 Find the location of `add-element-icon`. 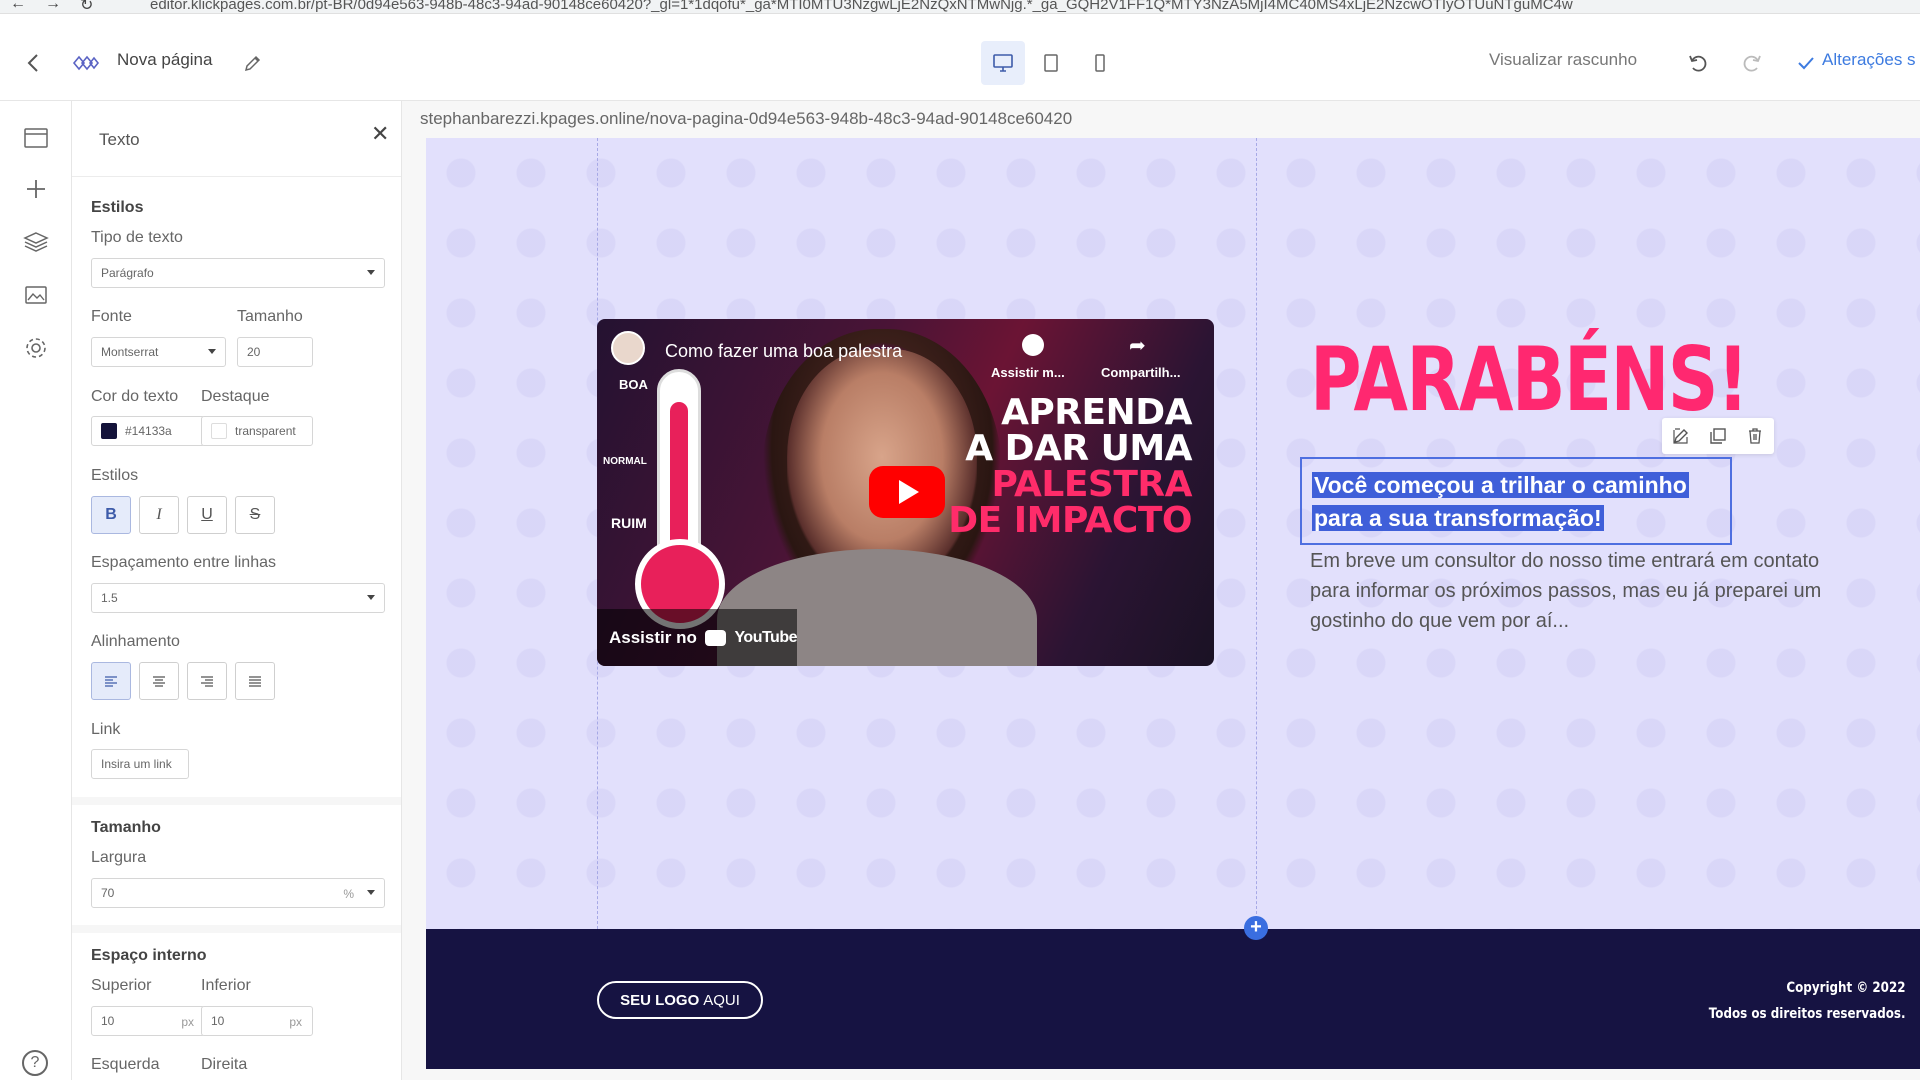

add-element-icon is located at coordinates (36, 189).